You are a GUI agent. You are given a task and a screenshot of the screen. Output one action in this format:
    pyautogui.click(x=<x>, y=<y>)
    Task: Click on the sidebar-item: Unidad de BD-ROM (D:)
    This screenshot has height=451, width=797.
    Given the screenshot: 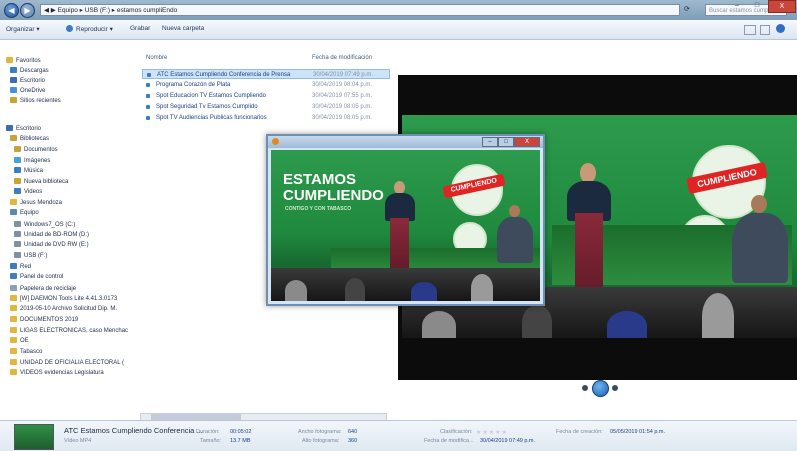 What is the action you would take?
    pyautogui.click(x=81, y=235)
    